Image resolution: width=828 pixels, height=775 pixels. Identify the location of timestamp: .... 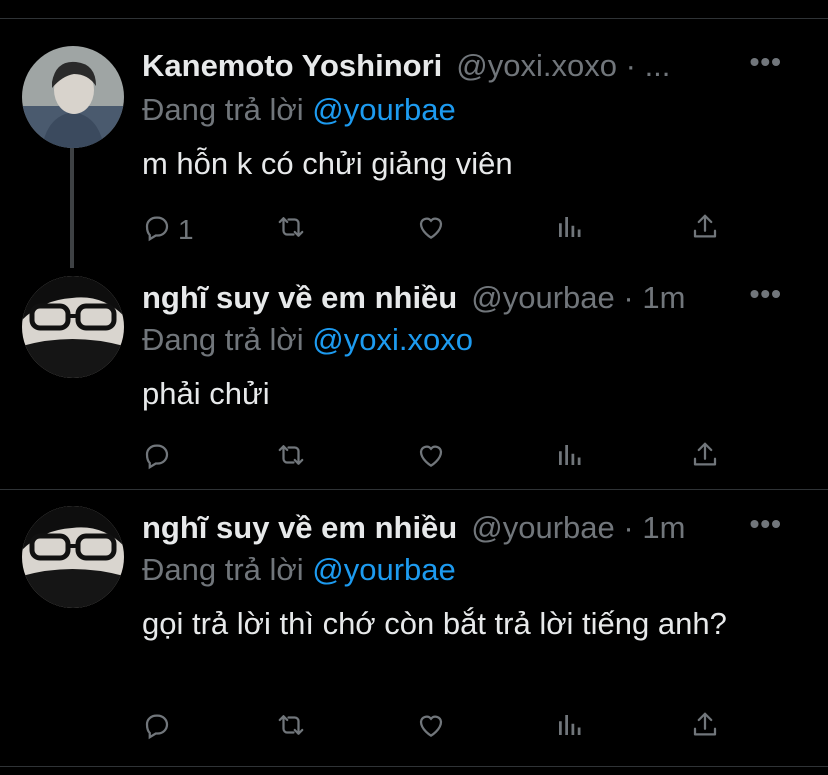
(658, 65).